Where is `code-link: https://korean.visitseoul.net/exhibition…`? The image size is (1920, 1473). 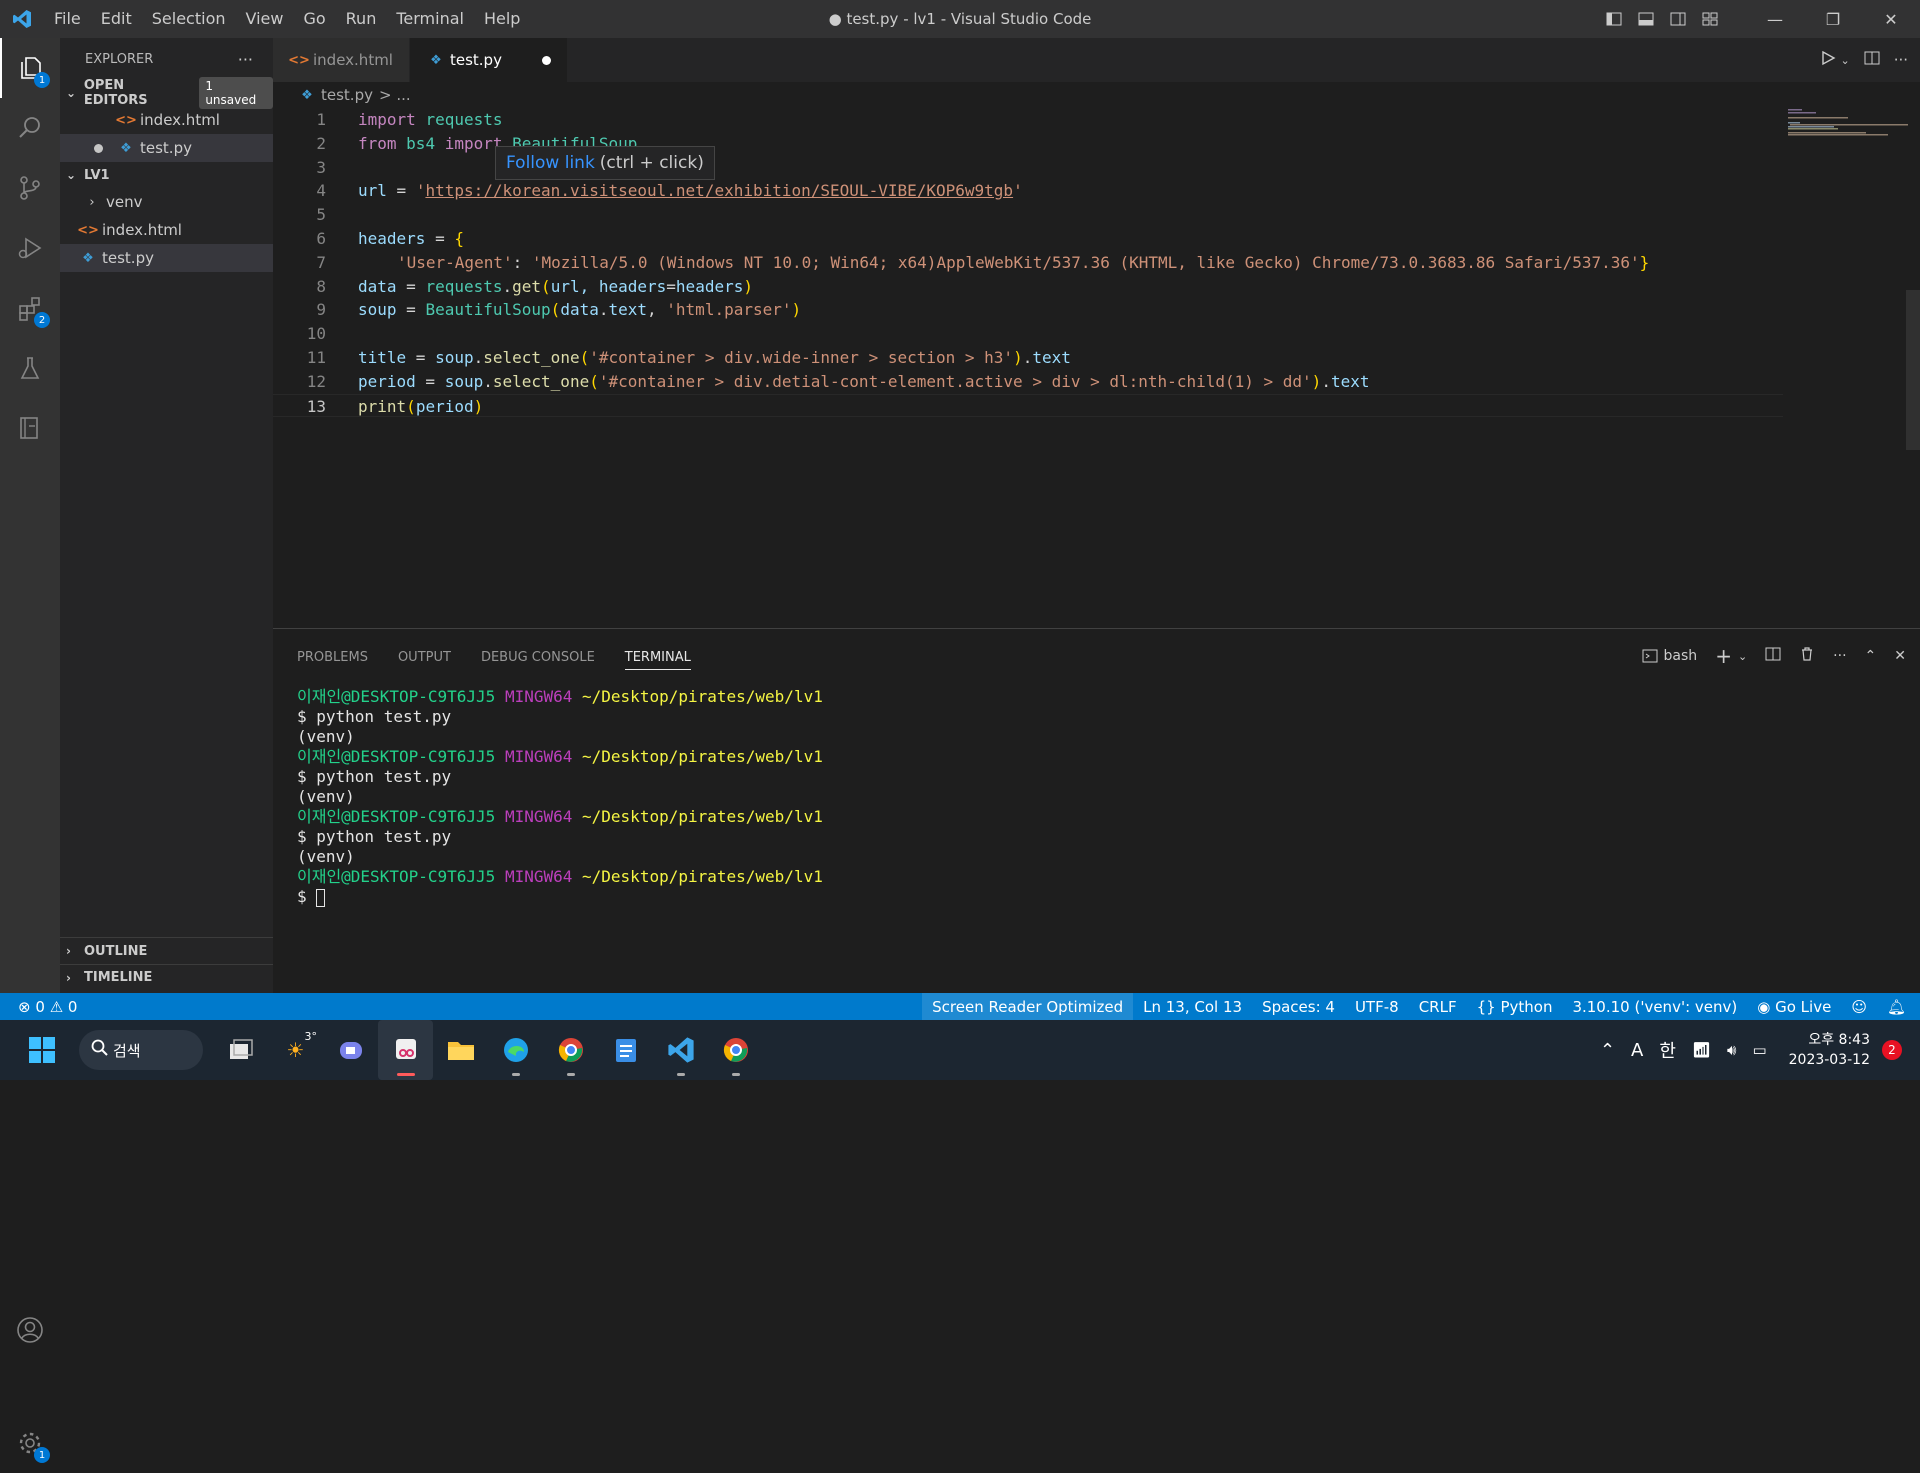 code-link: https://korean.visitseoul.net/exhibition… is located at coordinates (719, 190).